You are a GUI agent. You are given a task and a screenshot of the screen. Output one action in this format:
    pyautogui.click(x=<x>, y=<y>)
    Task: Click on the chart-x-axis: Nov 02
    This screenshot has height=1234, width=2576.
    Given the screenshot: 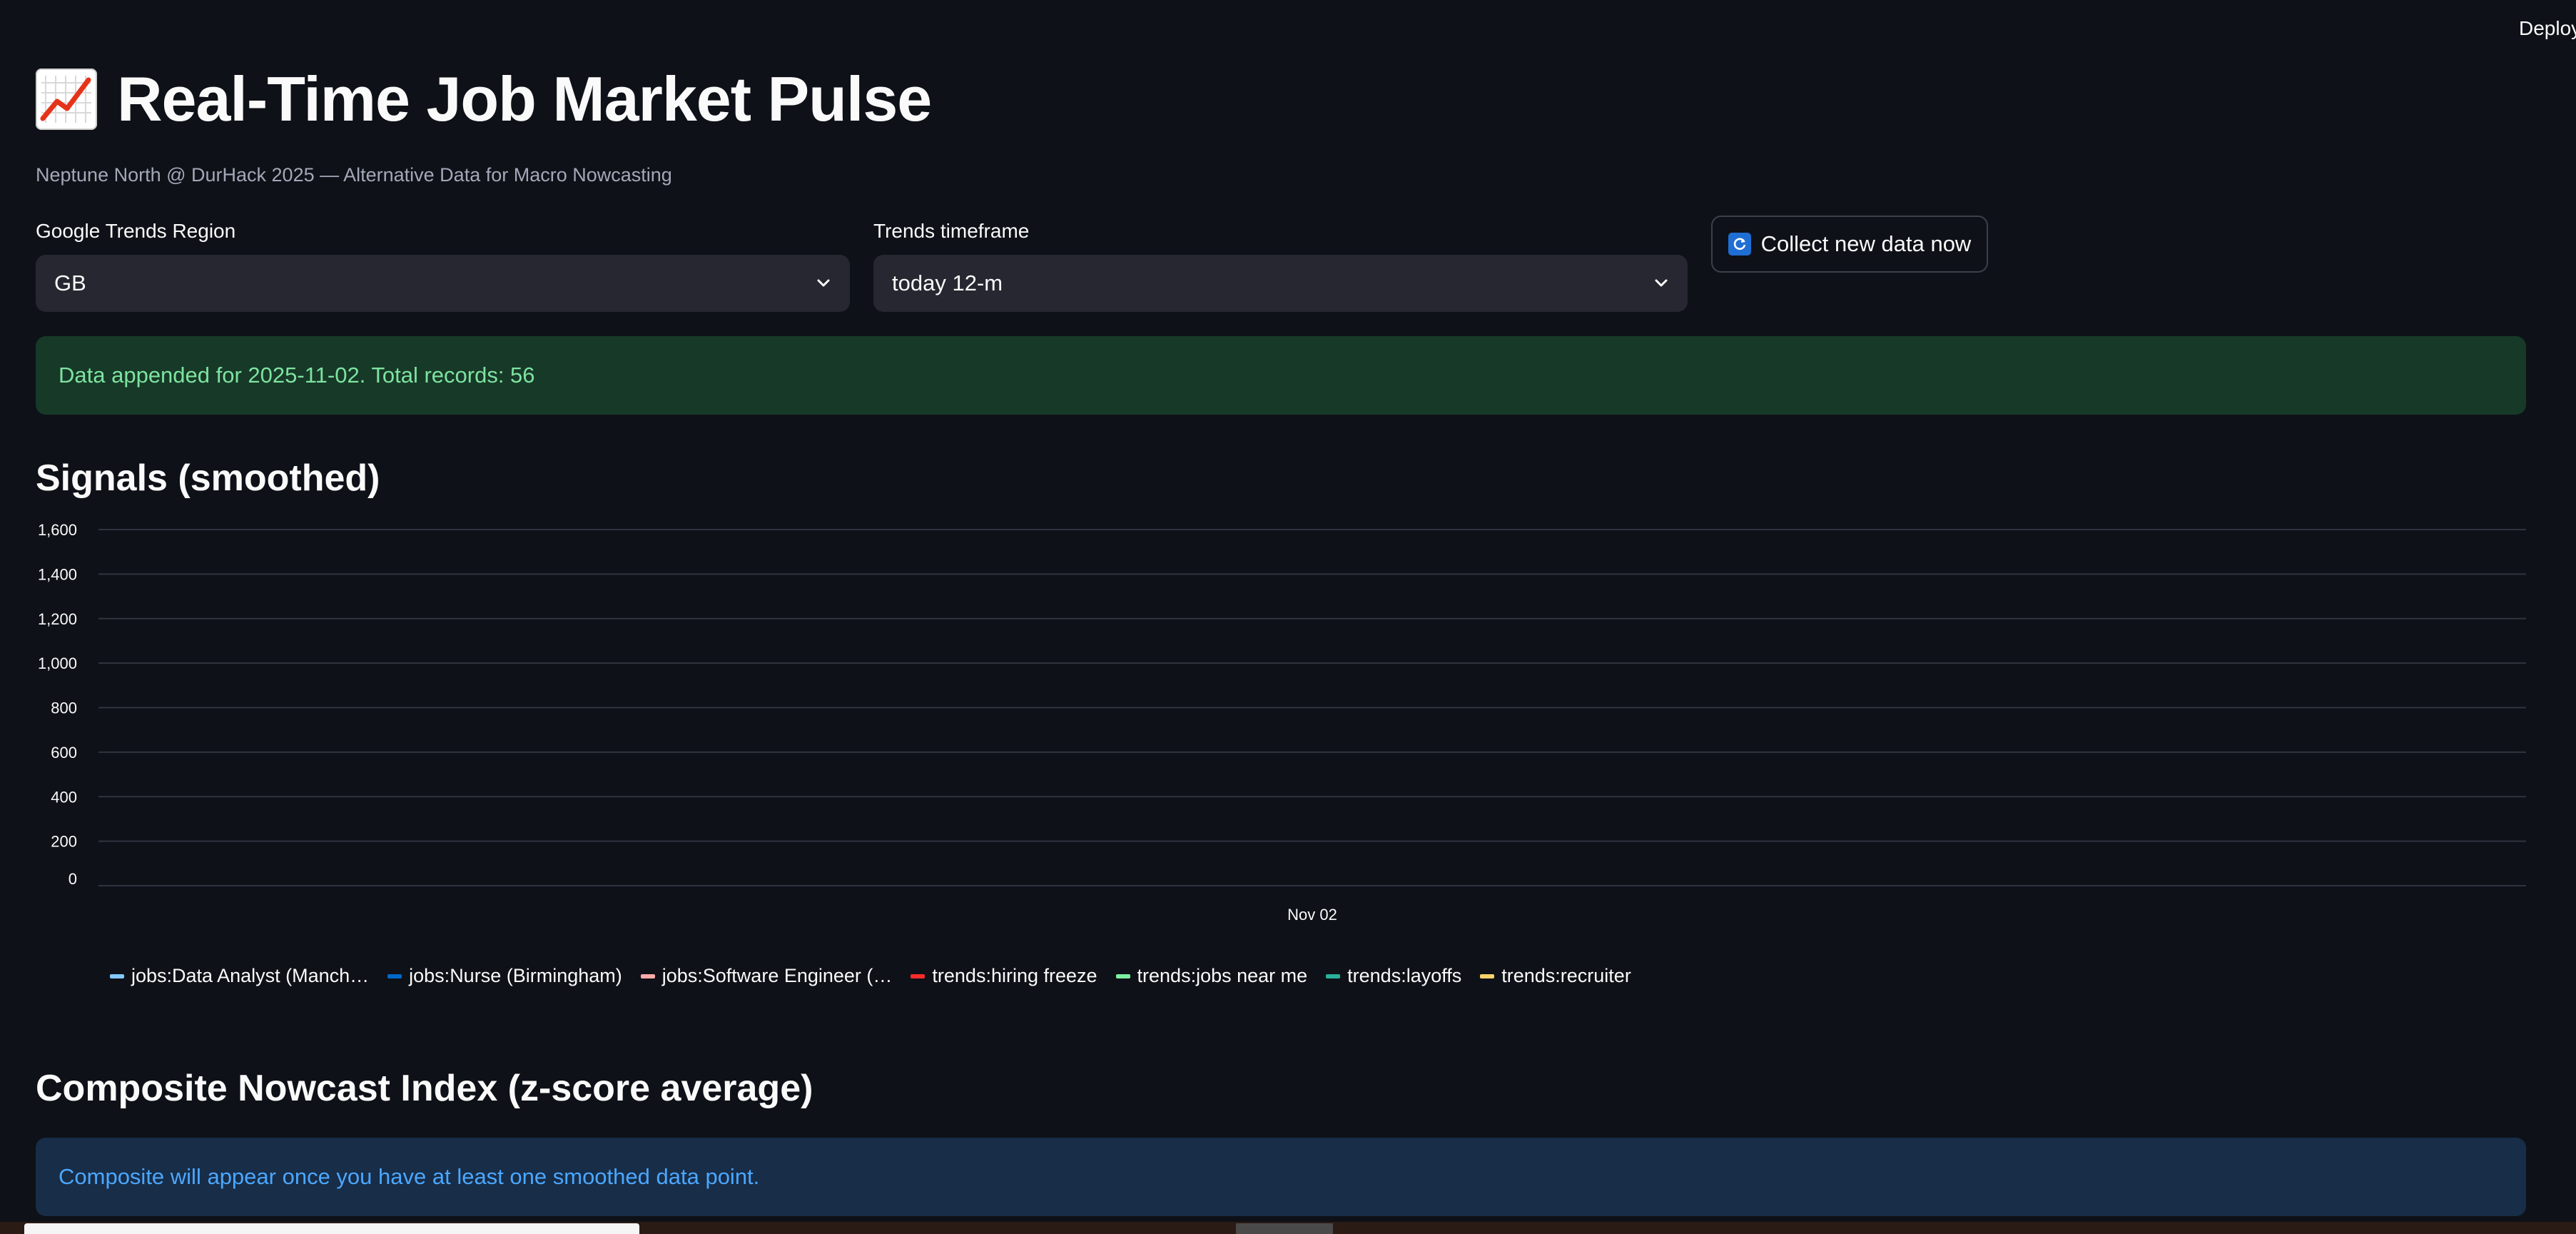 What is the action you would take?
    pyautogui.click(x=1312, y=915)
    